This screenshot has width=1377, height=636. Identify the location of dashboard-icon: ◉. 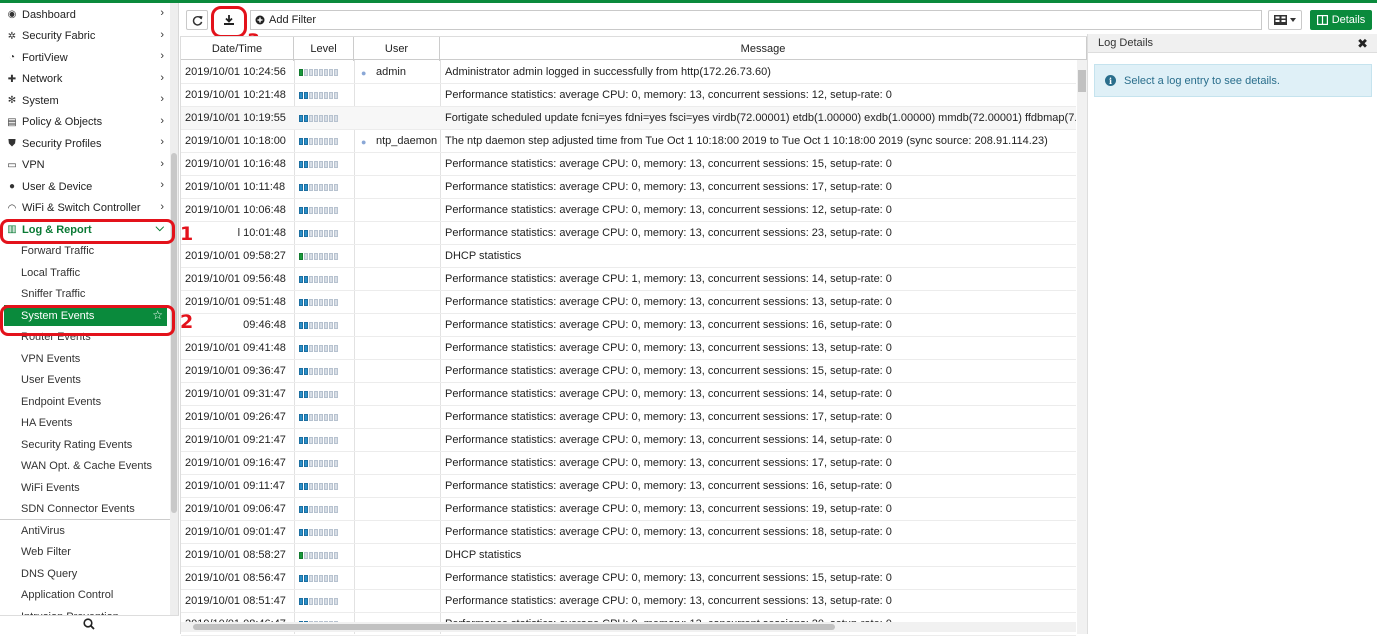
(12, 14).